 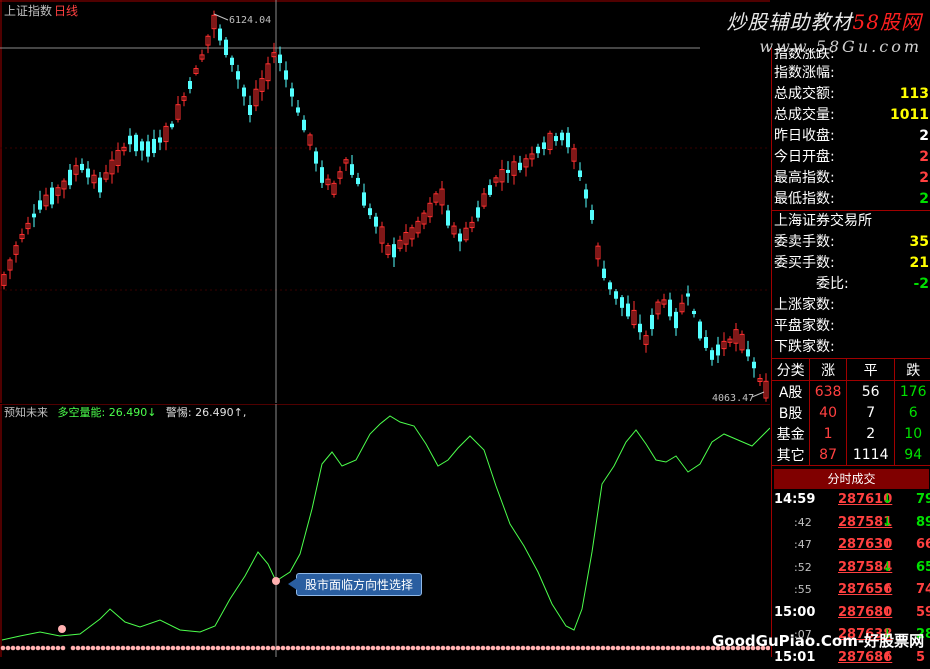 I want to click on chart-period: 日线, so click(x=66, y=11).